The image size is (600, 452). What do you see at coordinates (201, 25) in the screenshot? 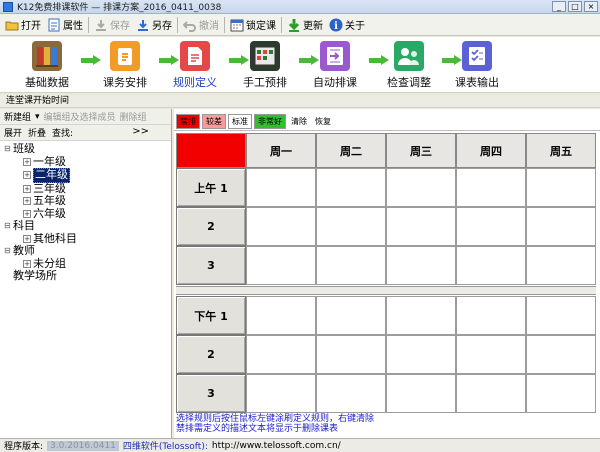
I see `undo-button: 撤消` at bounding box center [201, 25].